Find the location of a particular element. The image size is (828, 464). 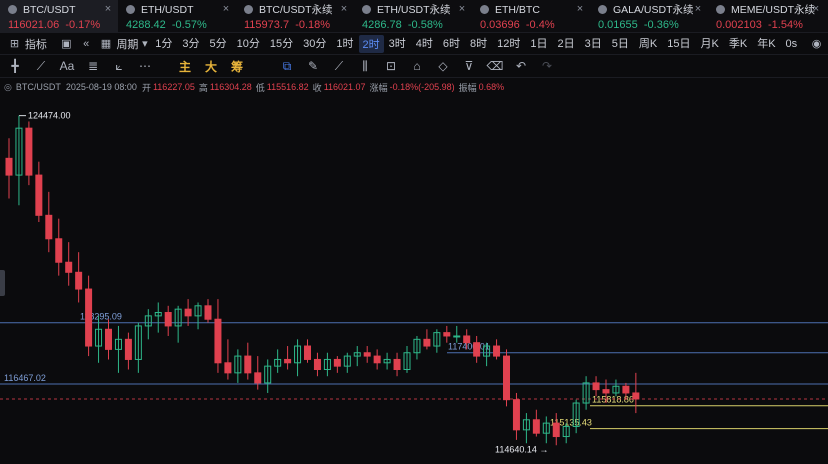

magnet-icon: ⧉ is located at coordinates (287, 66).